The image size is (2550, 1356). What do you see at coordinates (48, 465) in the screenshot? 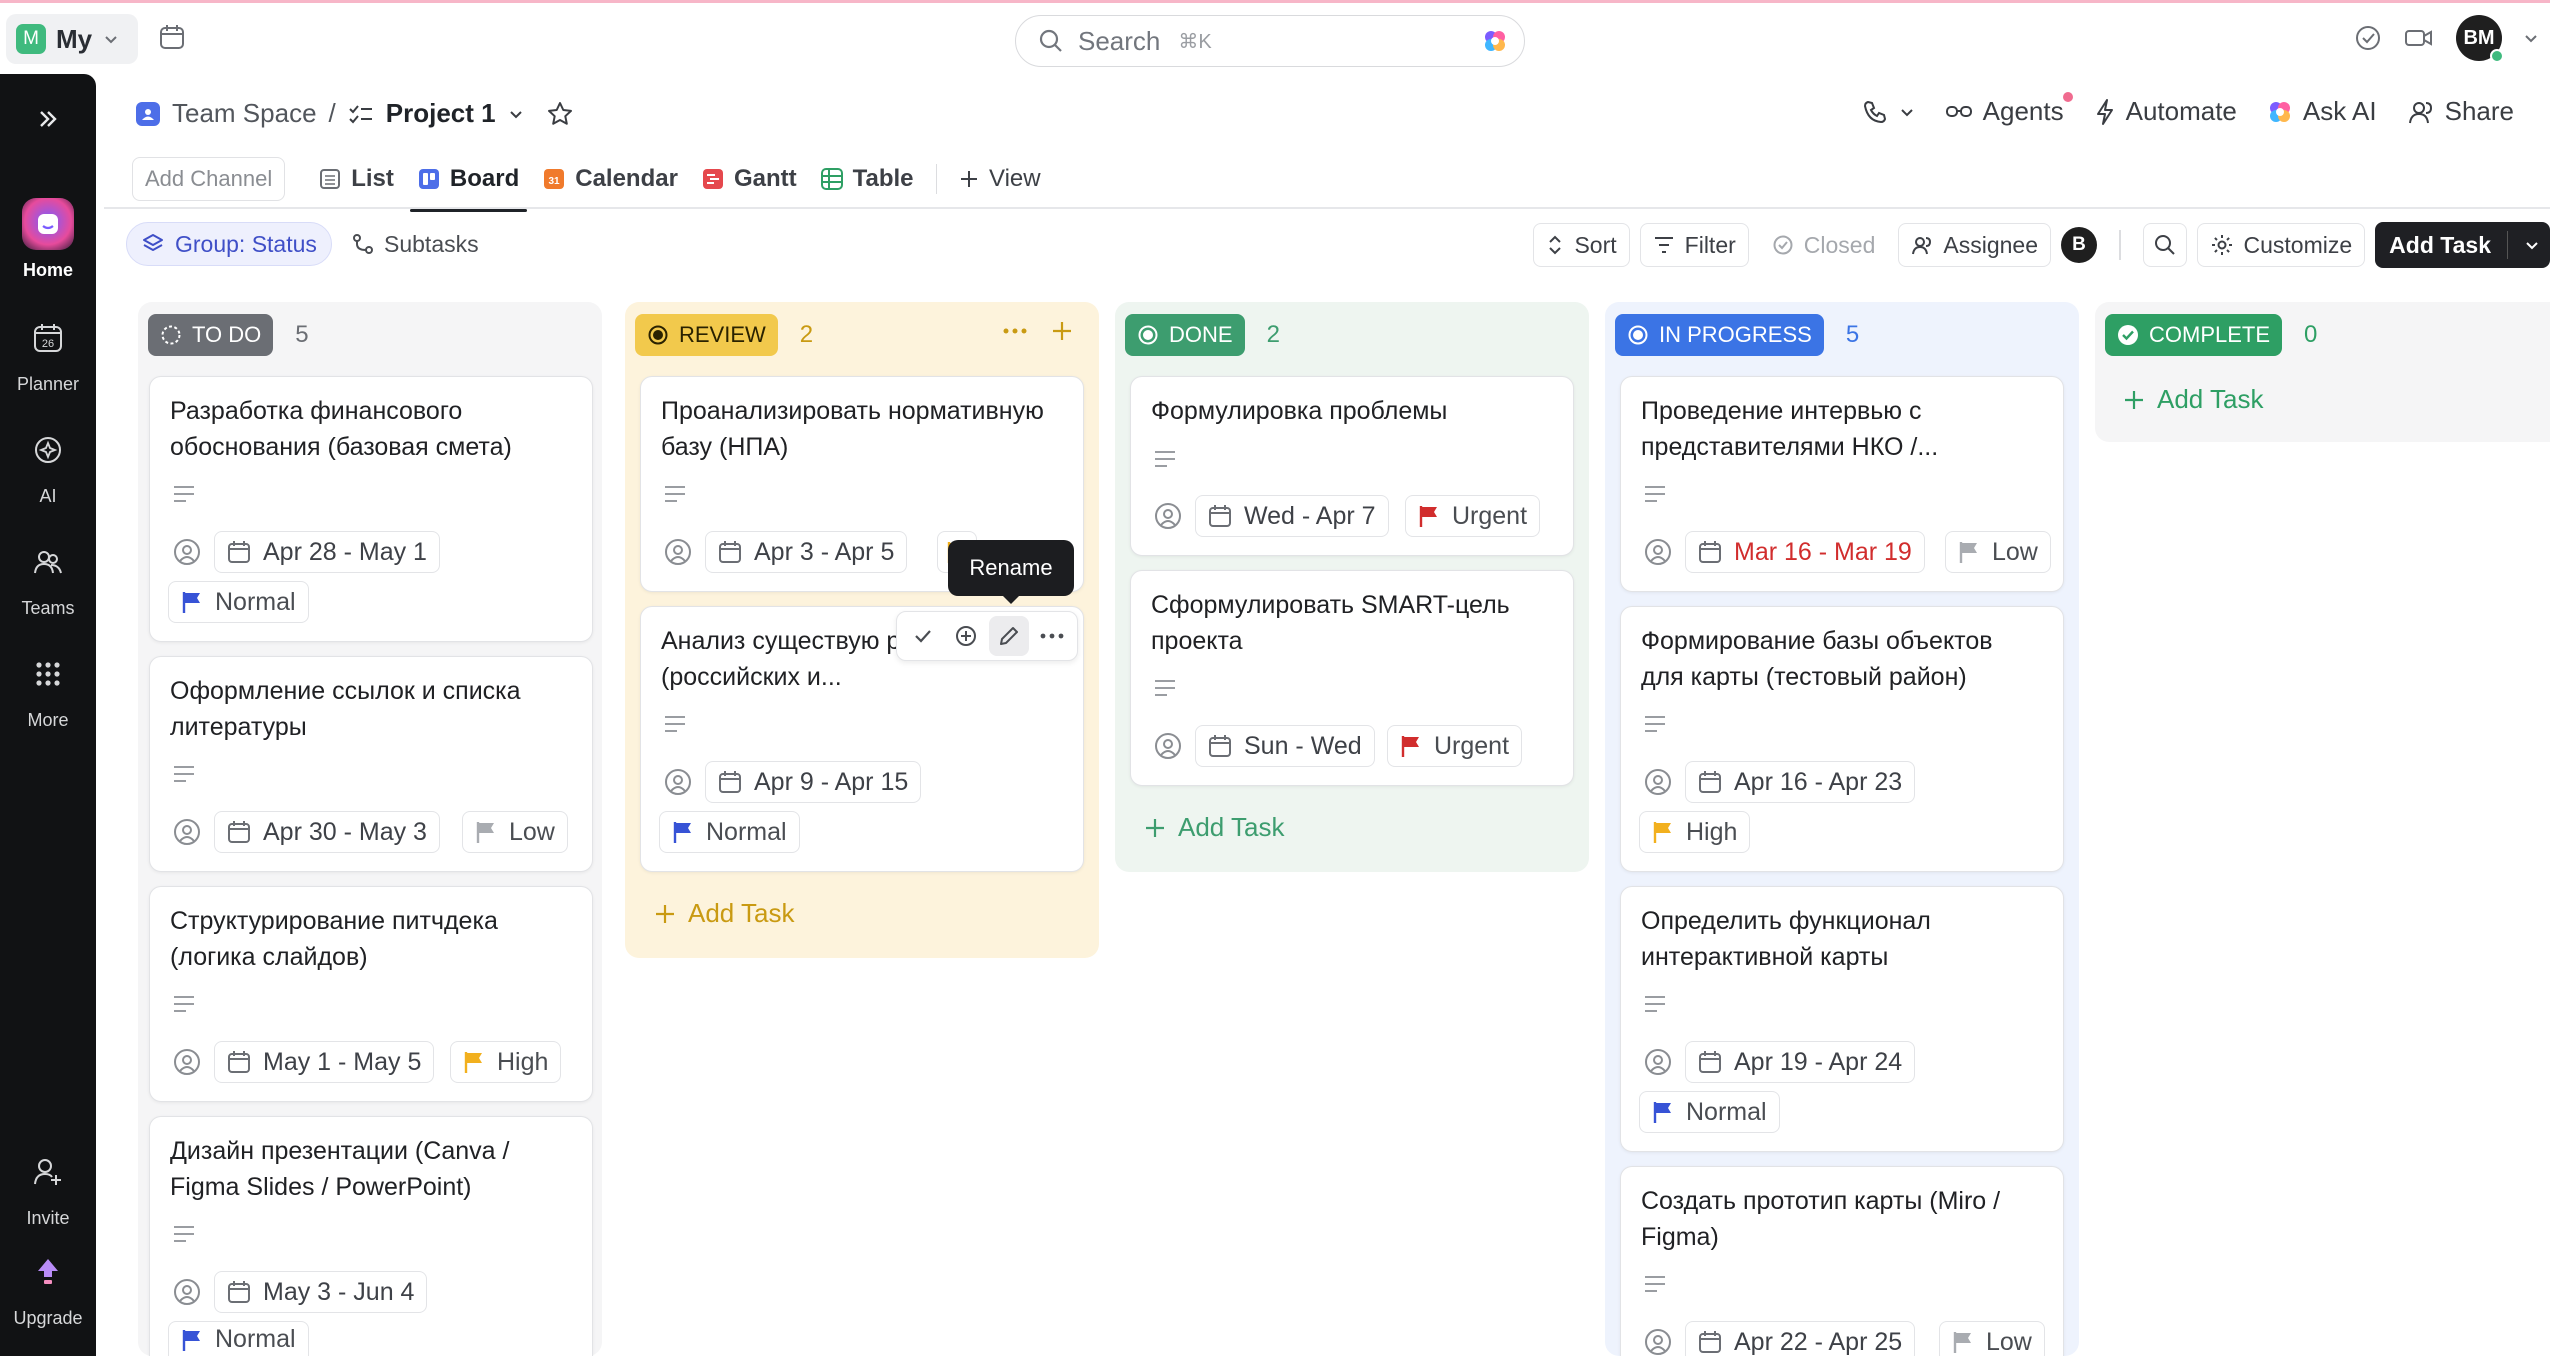
I see `rail-item-ai: AI` at bounding box center [48, 465].